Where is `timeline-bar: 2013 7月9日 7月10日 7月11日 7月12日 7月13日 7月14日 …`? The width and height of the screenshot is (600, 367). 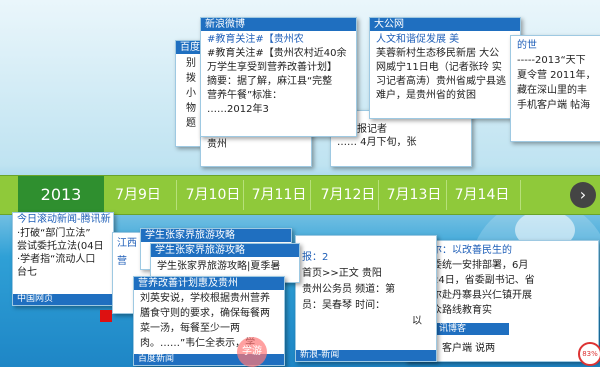
timeline-bar: 2013 7月9日 7月10日 7月11日 7月12日 7月13日 7月14日 … is located at coordinates (300, 195).